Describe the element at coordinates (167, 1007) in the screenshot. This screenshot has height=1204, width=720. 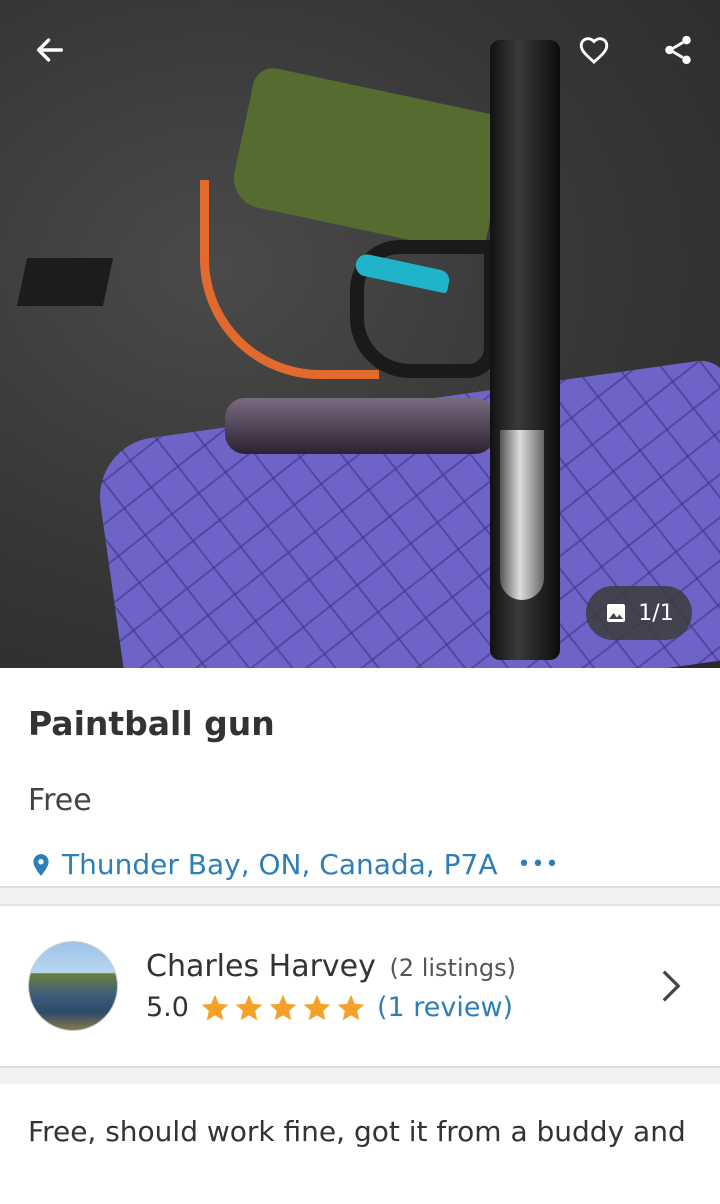
I see `rating-value: 5.0` at that location.